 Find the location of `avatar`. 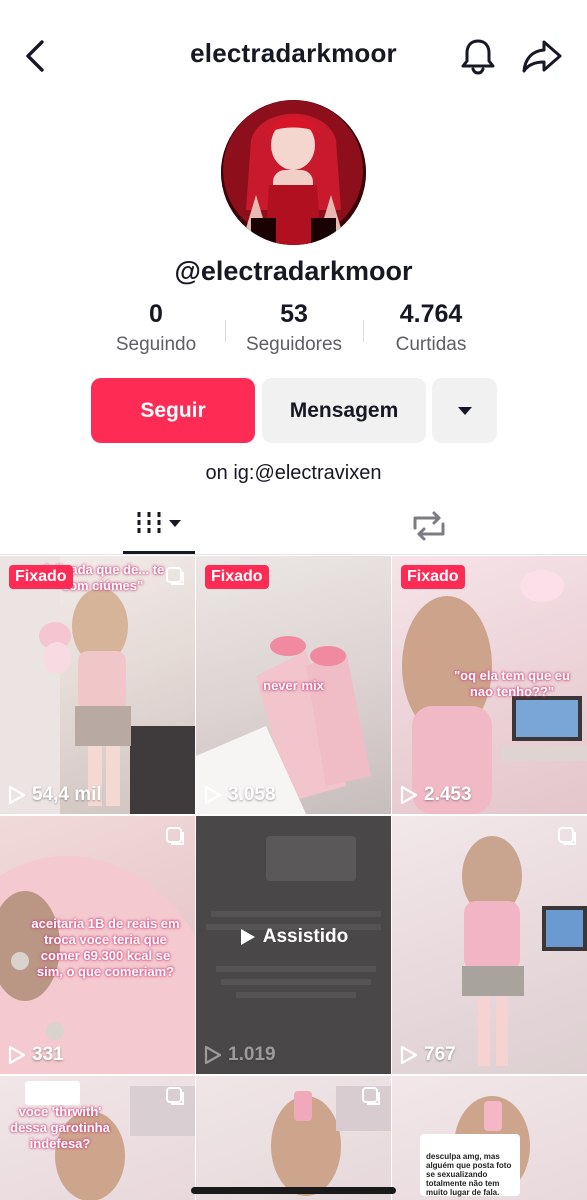

avatar is located at coordinates (293, 172).